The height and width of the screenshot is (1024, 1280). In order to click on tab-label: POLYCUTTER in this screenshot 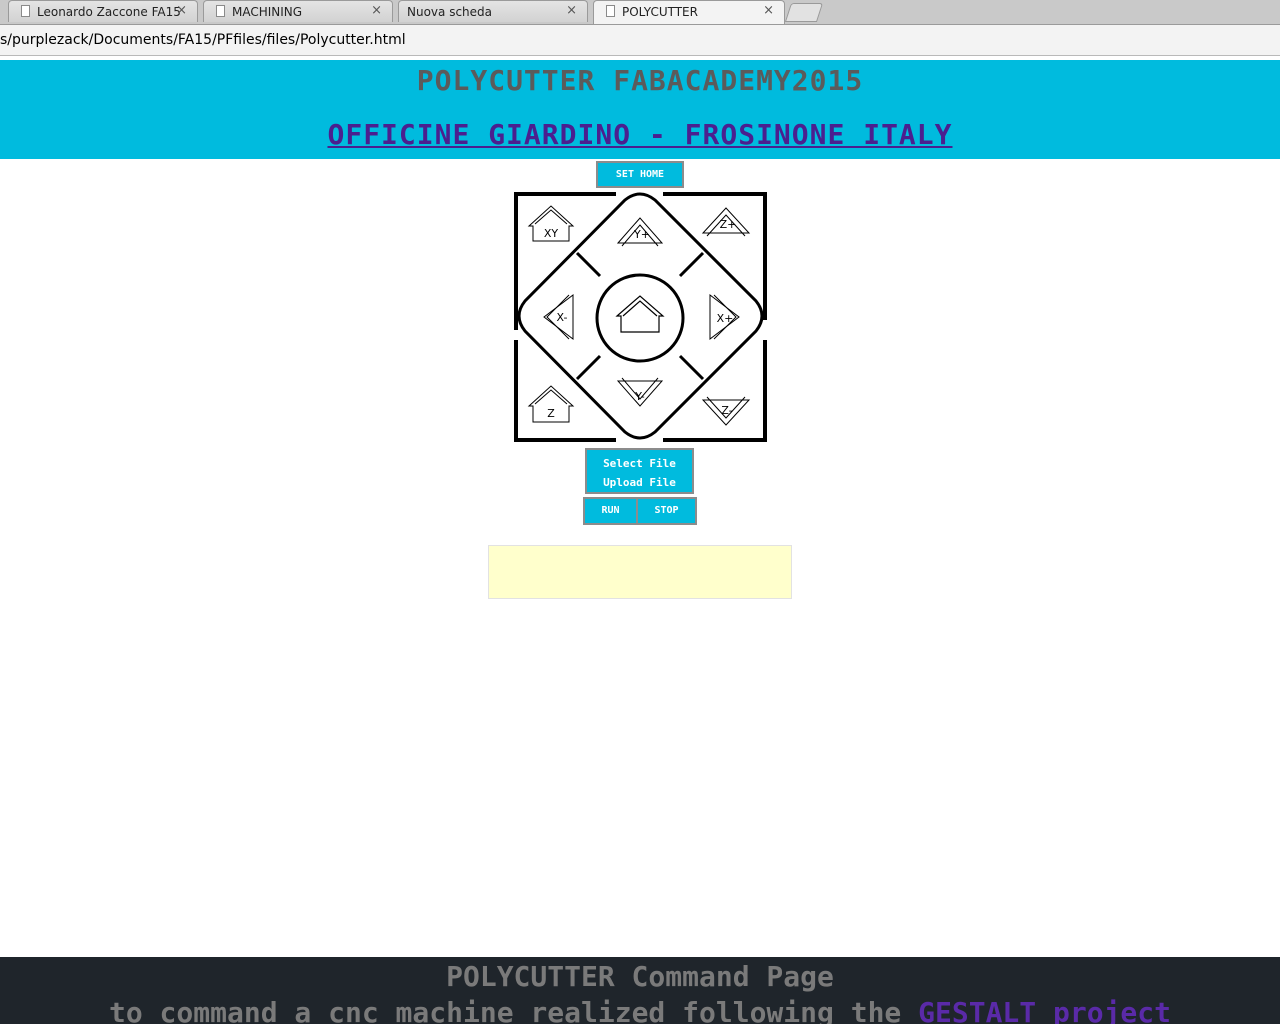, I will do `click(660, 12)`.